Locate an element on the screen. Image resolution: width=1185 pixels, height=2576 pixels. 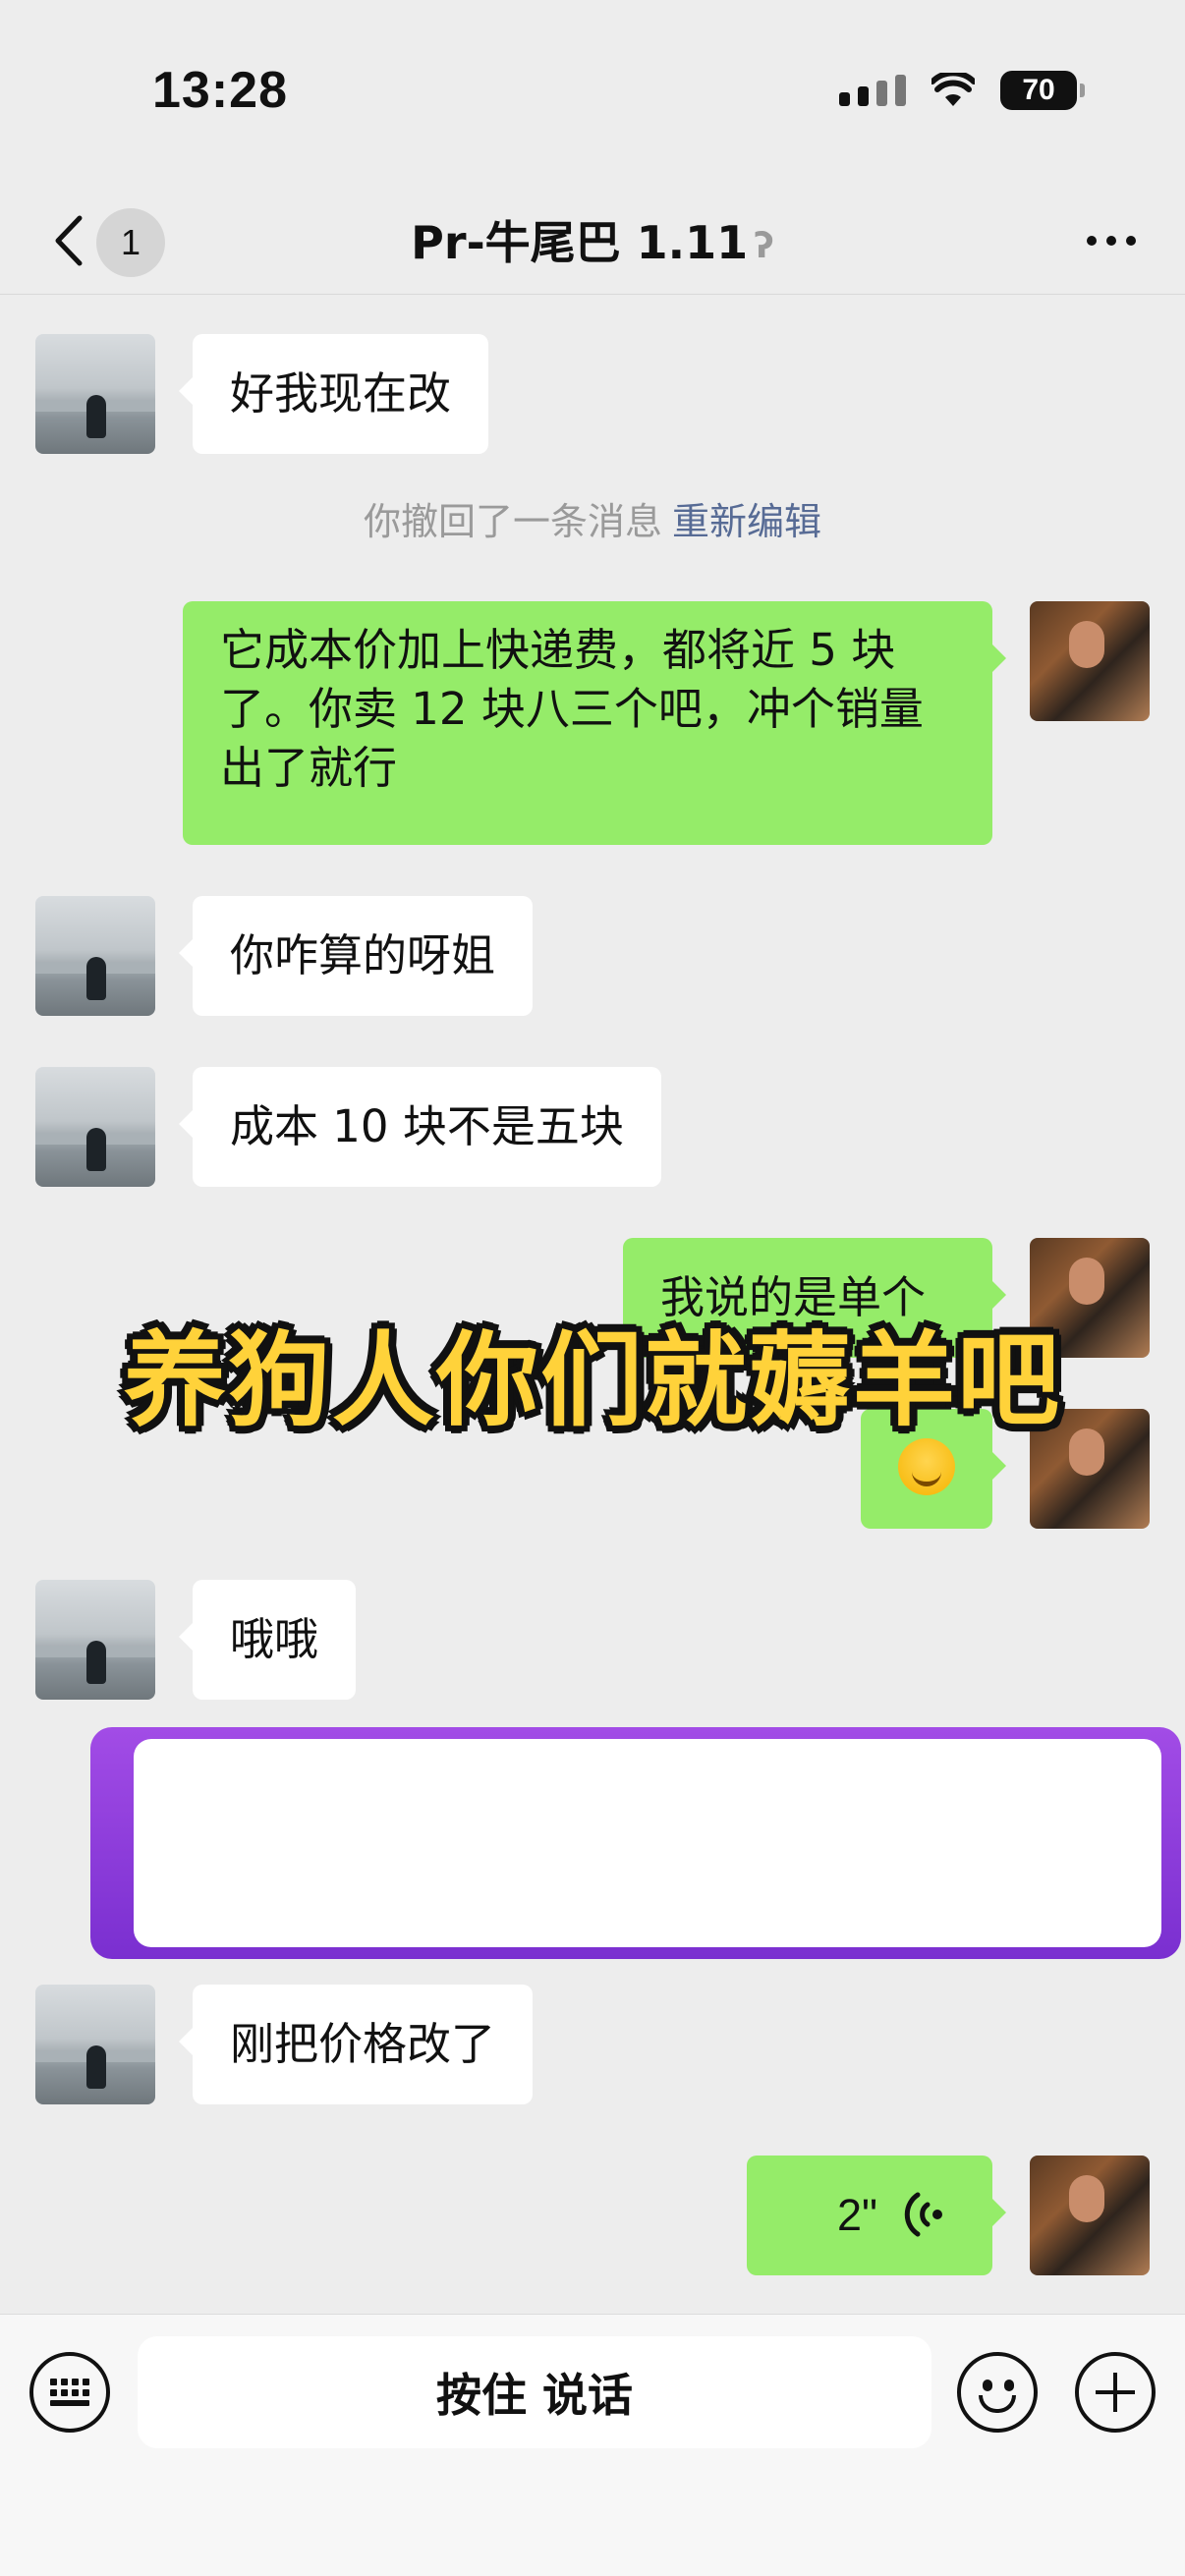
keyboard-icon is located at coordinates (69, 2392).